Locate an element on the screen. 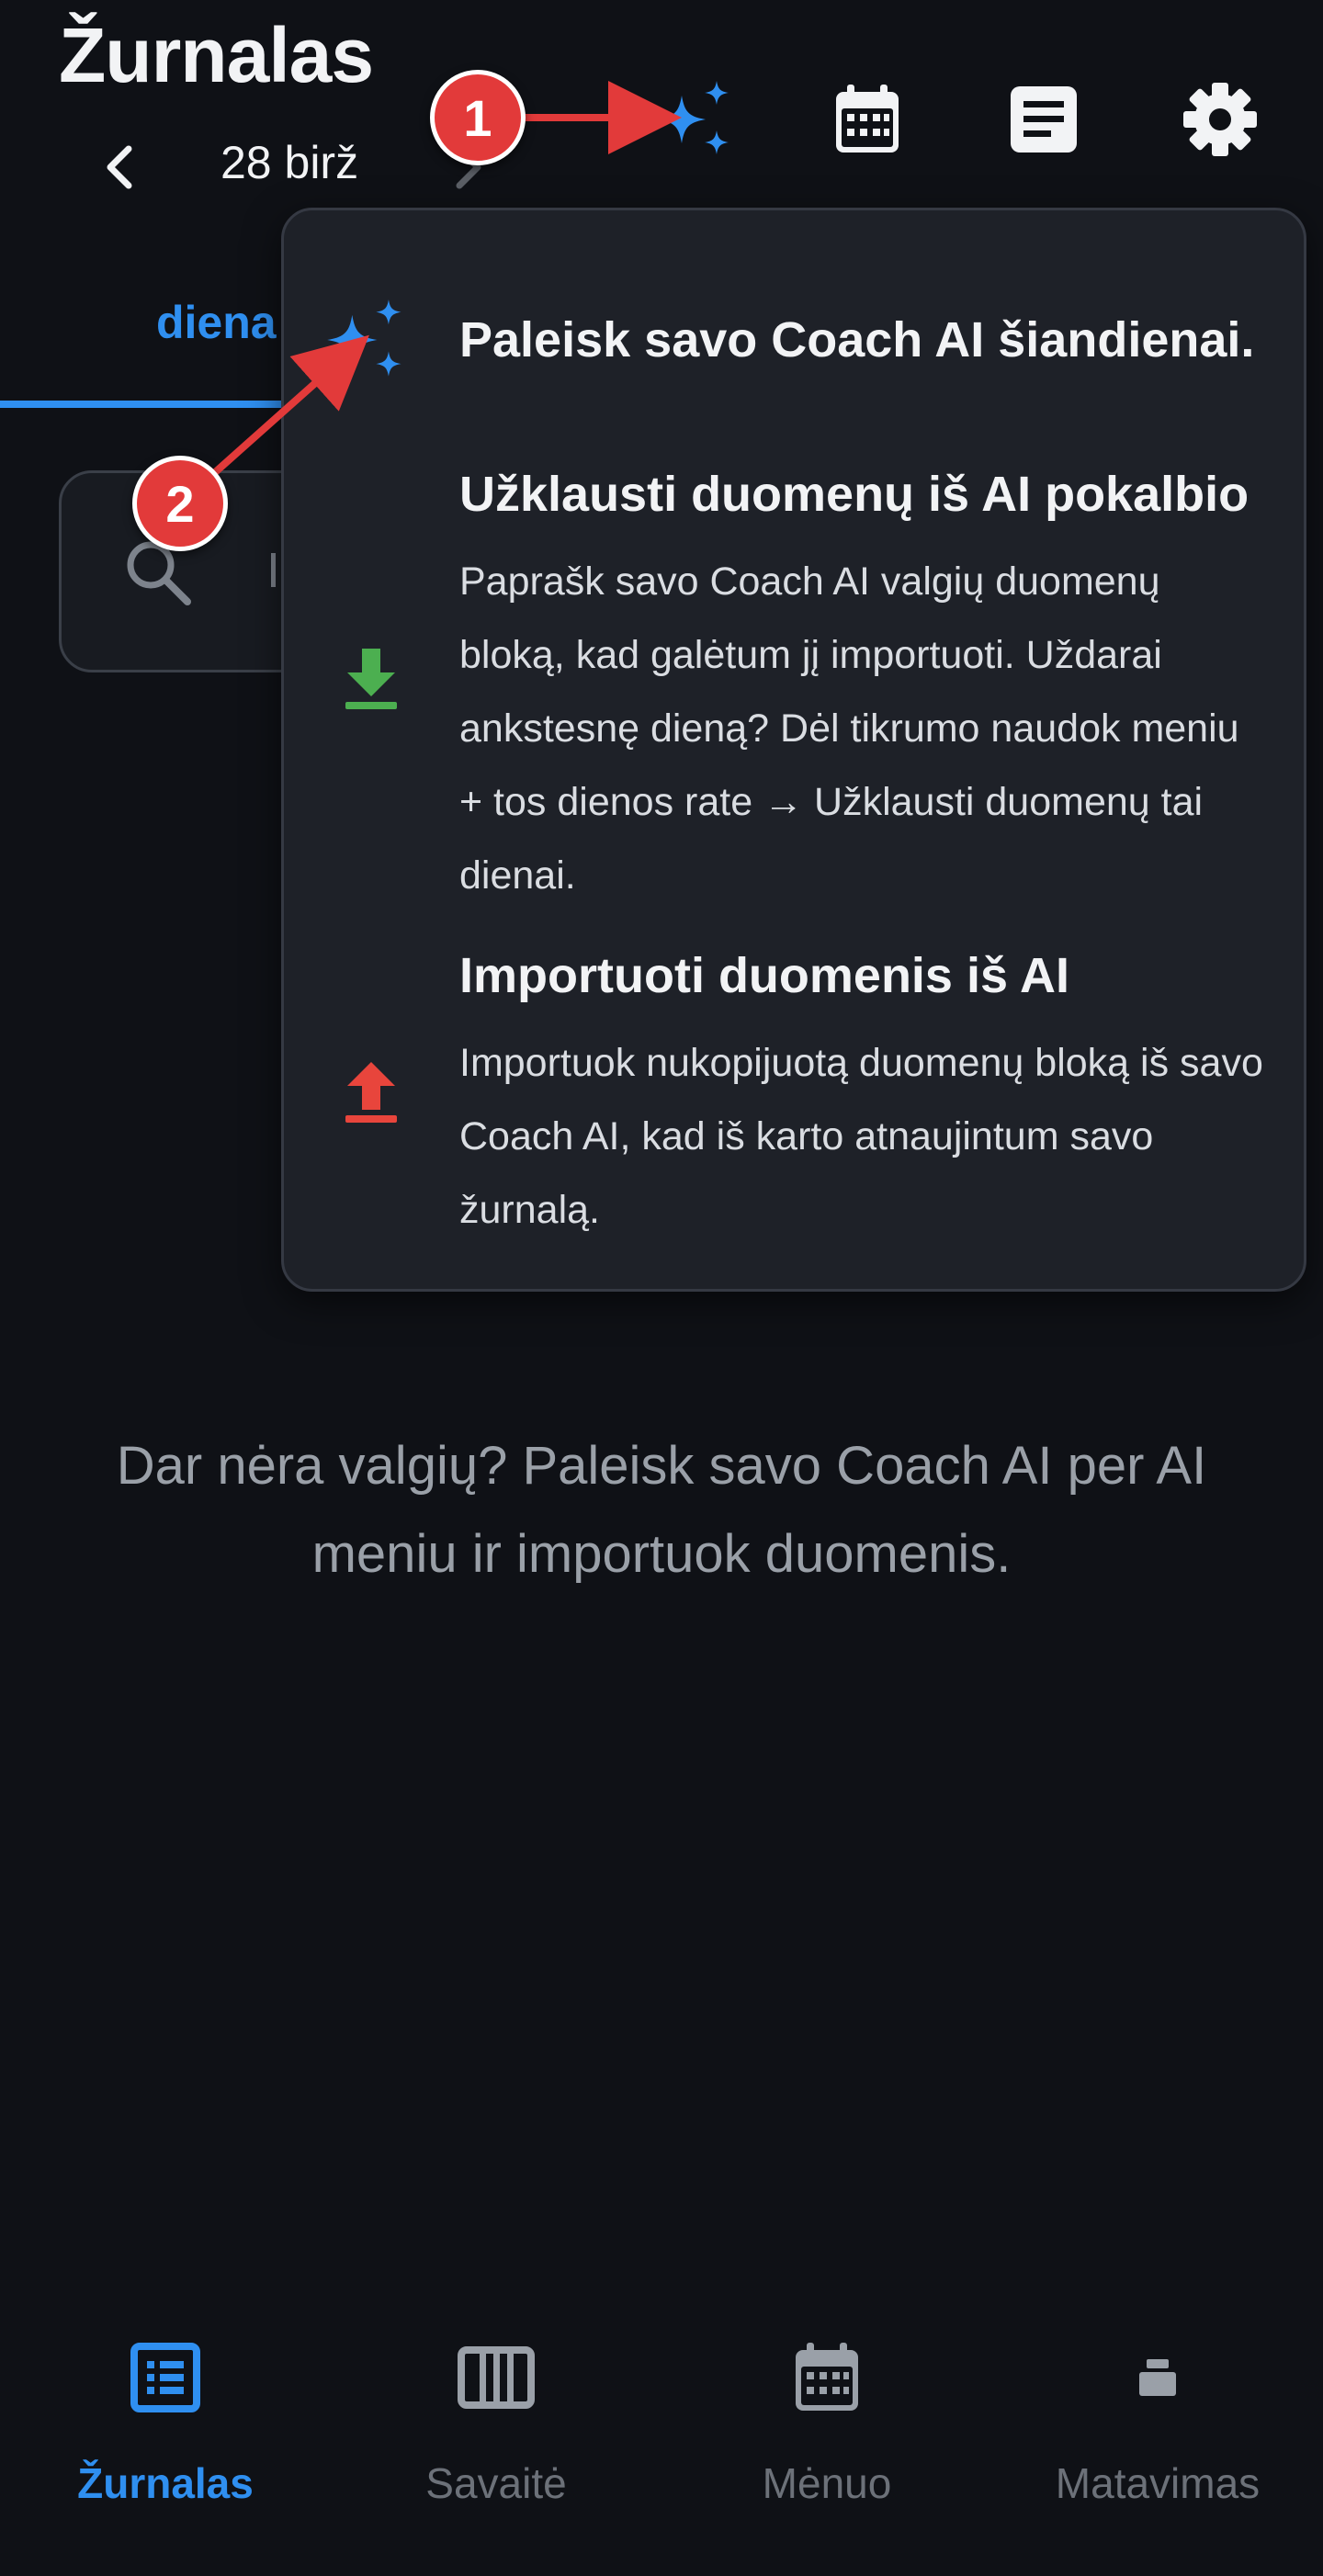 Image resolution: width=1323 pixels, height=2576 pixels. chevron-left-icon is located at coordinates (119, 167).